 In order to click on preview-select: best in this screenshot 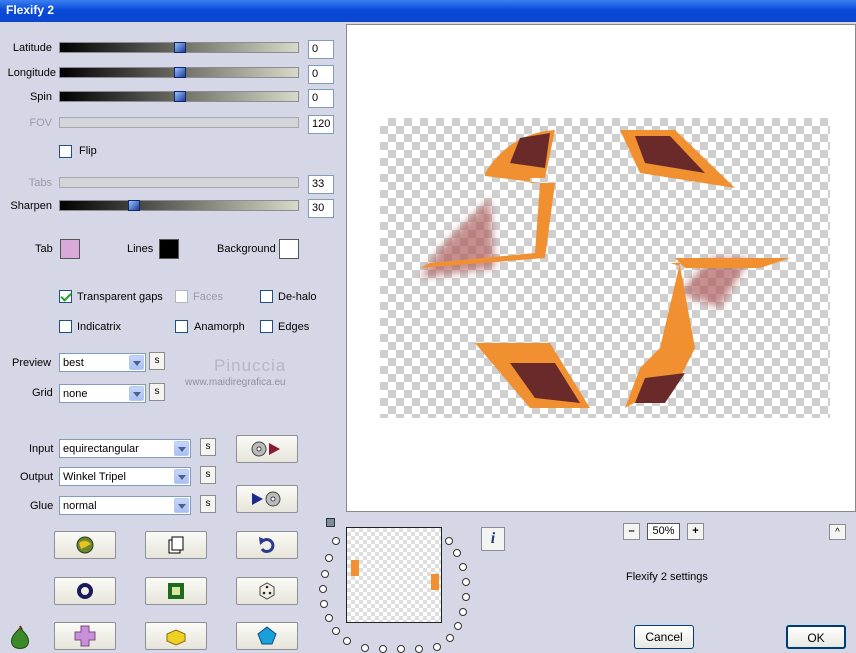, I will do `click(102, 362)`.